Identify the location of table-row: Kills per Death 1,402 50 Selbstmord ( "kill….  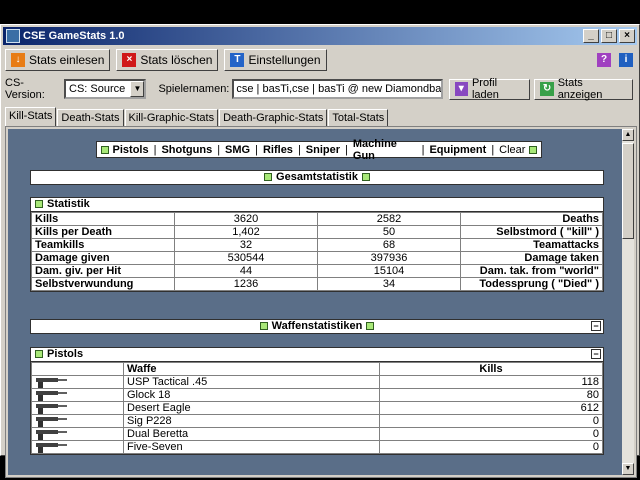
(317, 232).